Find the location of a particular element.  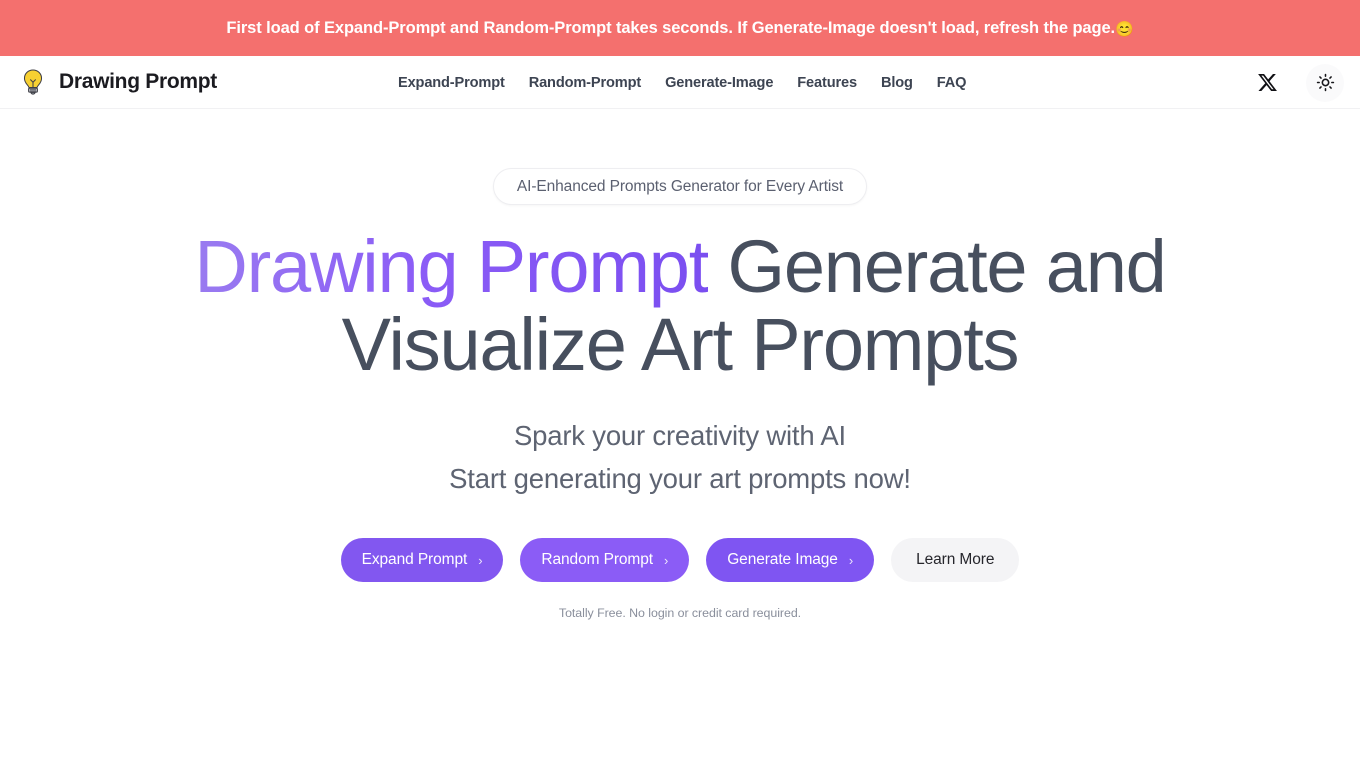

learn-more-button-label: Learn More is located at coordinates (955, 559).